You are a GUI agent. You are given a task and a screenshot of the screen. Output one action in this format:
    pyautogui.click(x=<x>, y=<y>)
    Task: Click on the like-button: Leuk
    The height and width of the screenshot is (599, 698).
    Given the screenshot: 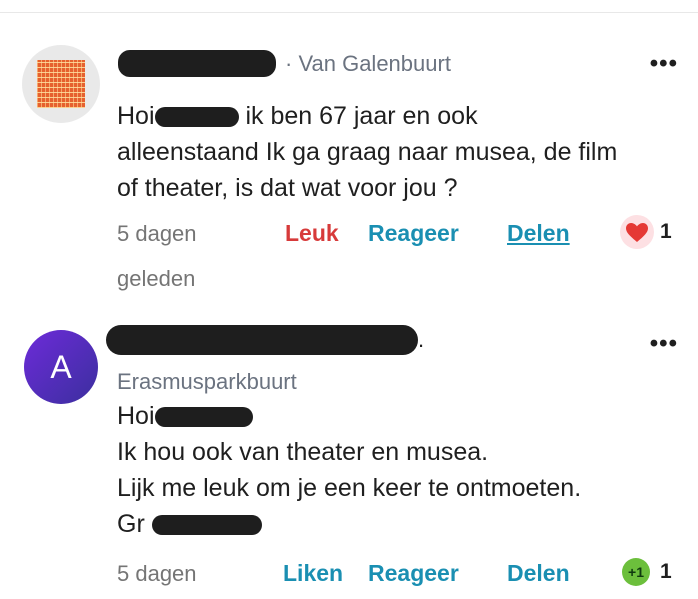 What is the action you would take?
    pyautogui.click(x=312, y=233)
    